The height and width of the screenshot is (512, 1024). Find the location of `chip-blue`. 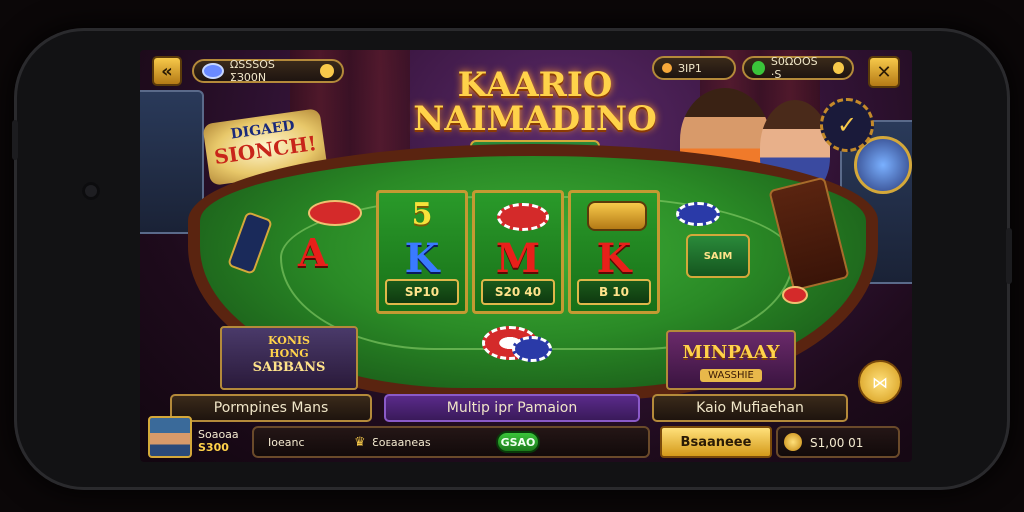

chip-blue is located at coordinates (698, 214).